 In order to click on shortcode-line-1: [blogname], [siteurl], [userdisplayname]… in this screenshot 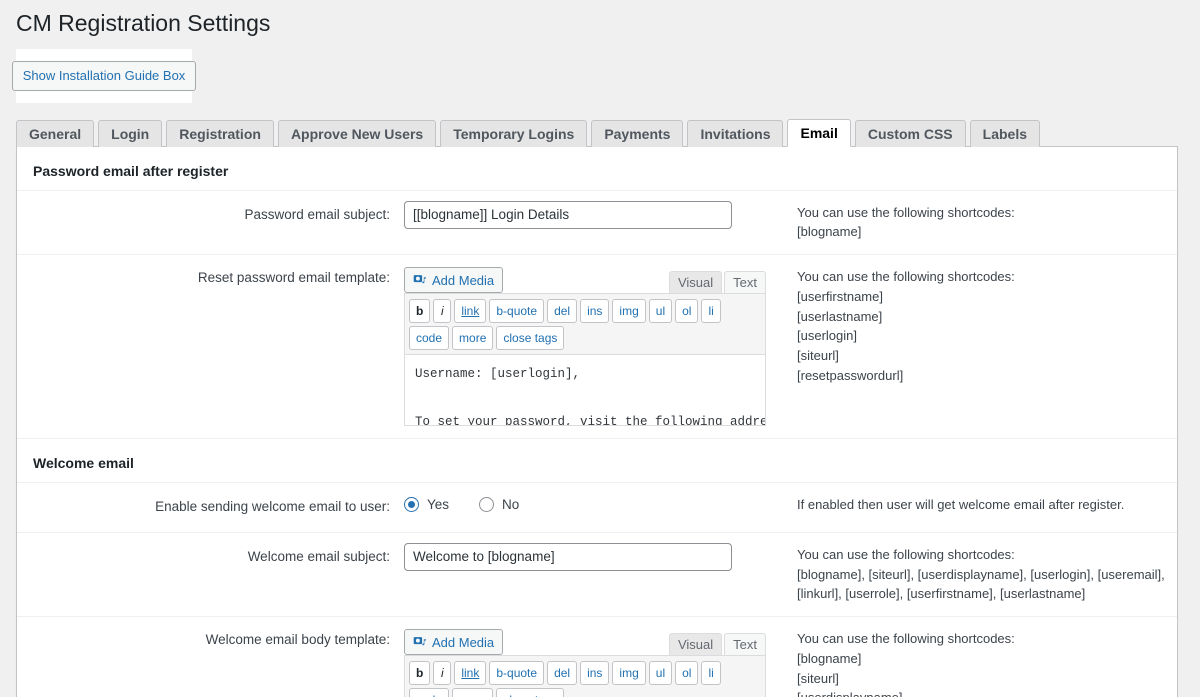, I will do `click(981, 574)`.